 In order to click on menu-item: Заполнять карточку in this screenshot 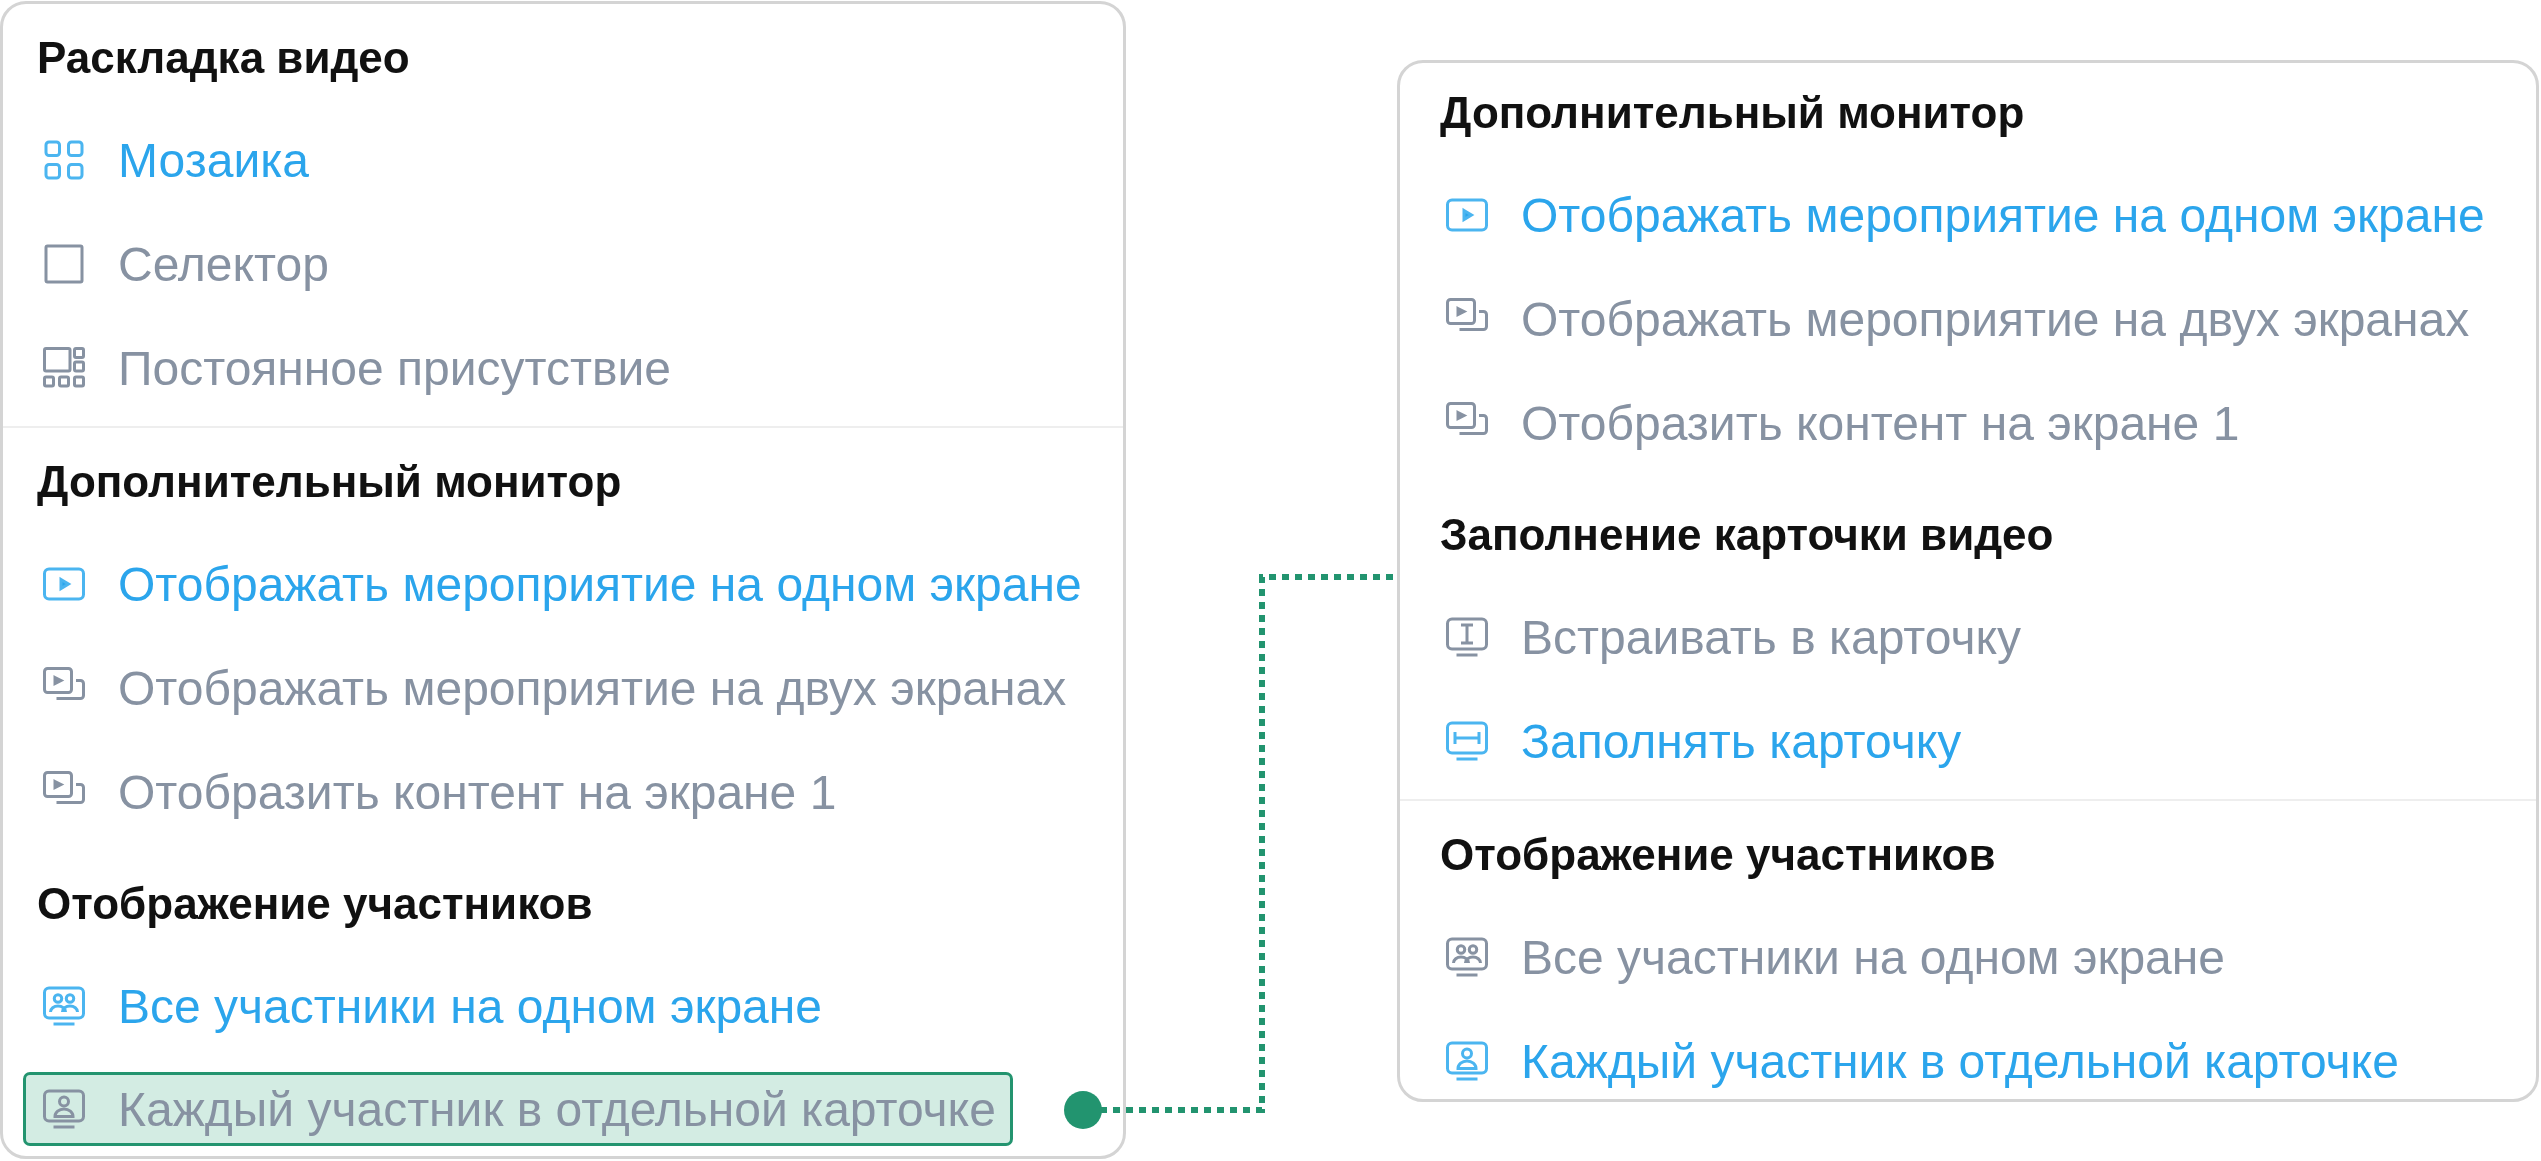, I will do `click(1702, 741)`.